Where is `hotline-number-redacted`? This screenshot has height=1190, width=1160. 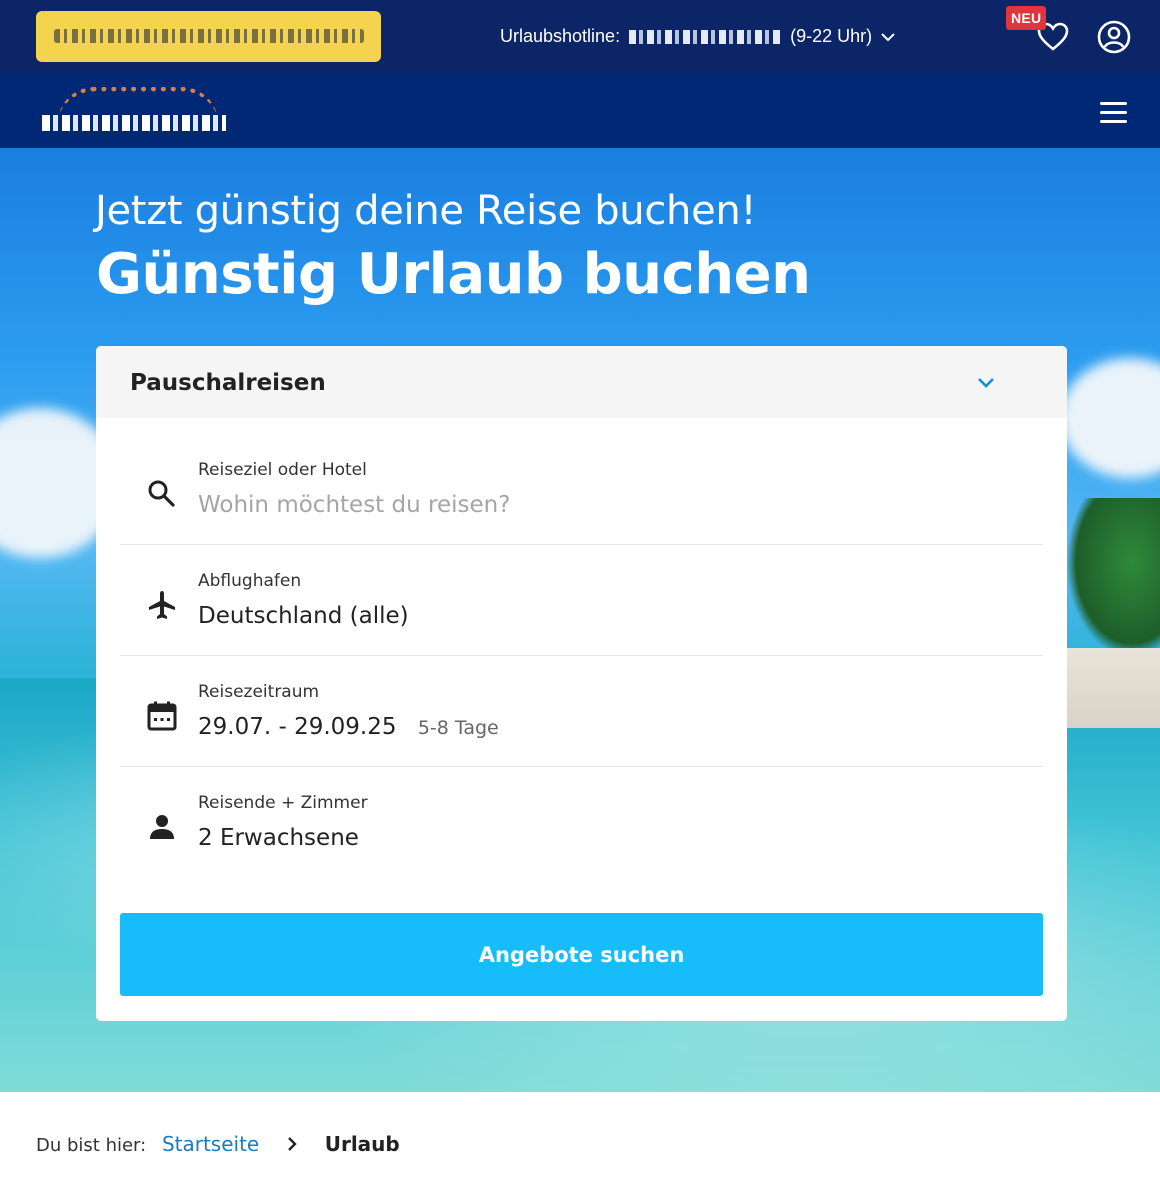 hotline-number-redacted is located at coordinates (705, 37).